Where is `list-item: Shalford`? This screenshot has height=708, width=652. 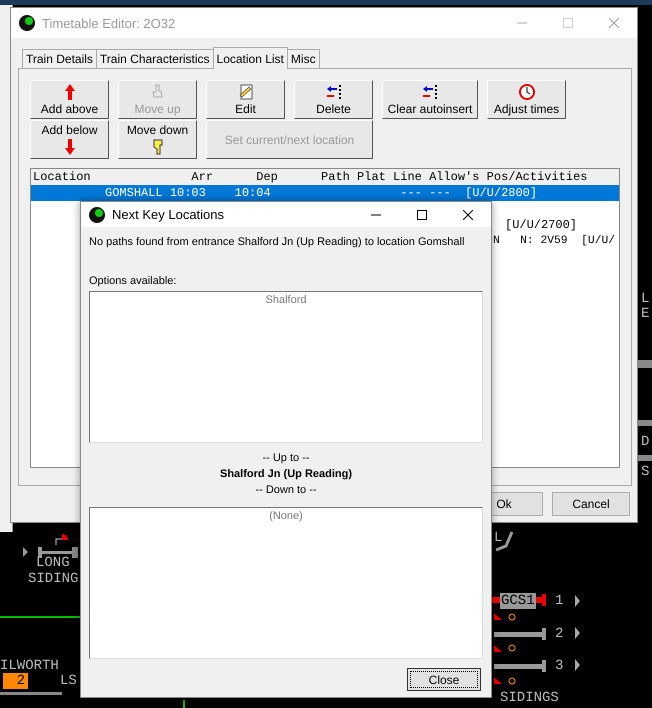
list-item: Shalford is located at coordinates (286, 299).